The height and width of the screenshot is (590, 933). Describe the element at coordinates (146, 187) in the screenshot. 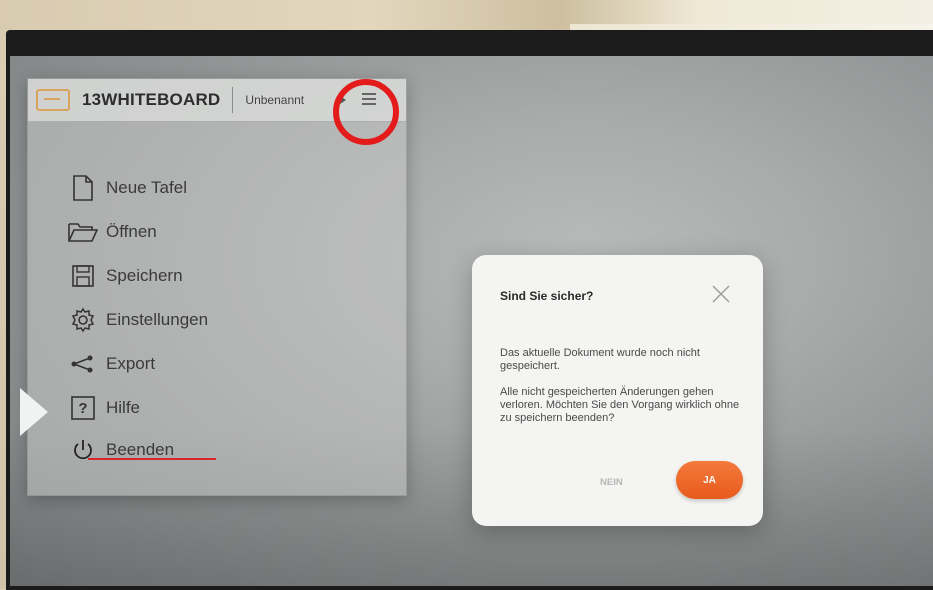

I see `menu-item-label: Neue Tafel` at that location.